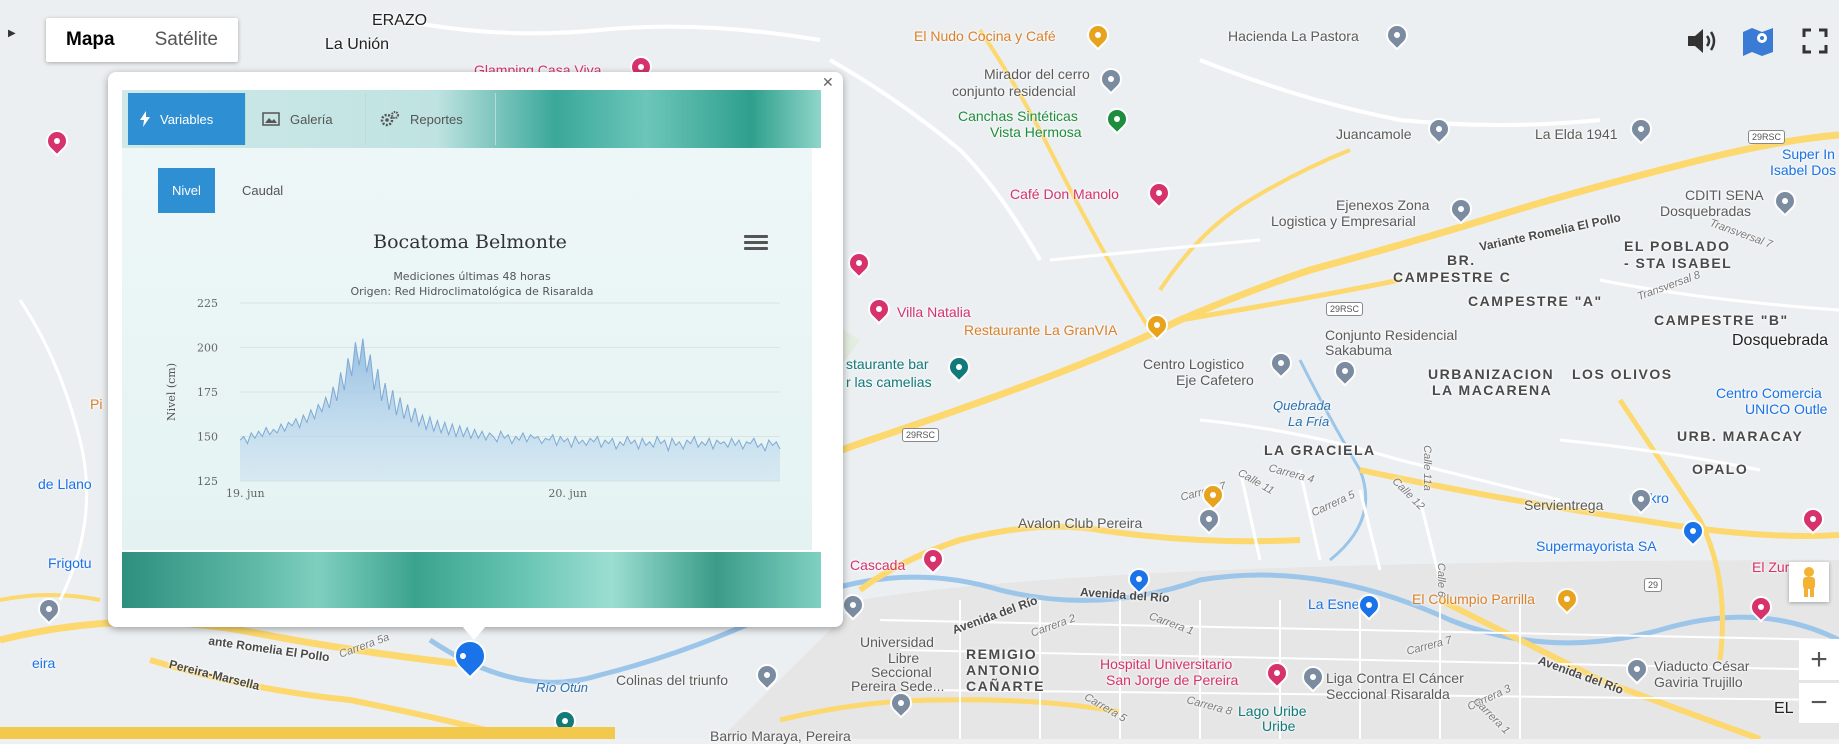 The image size is (1839, 744). What do you see at coordinates (171, 392) in the screenshot?
I see `y-axis-label: Nivel (cm)` at bounding box center [171, 392].